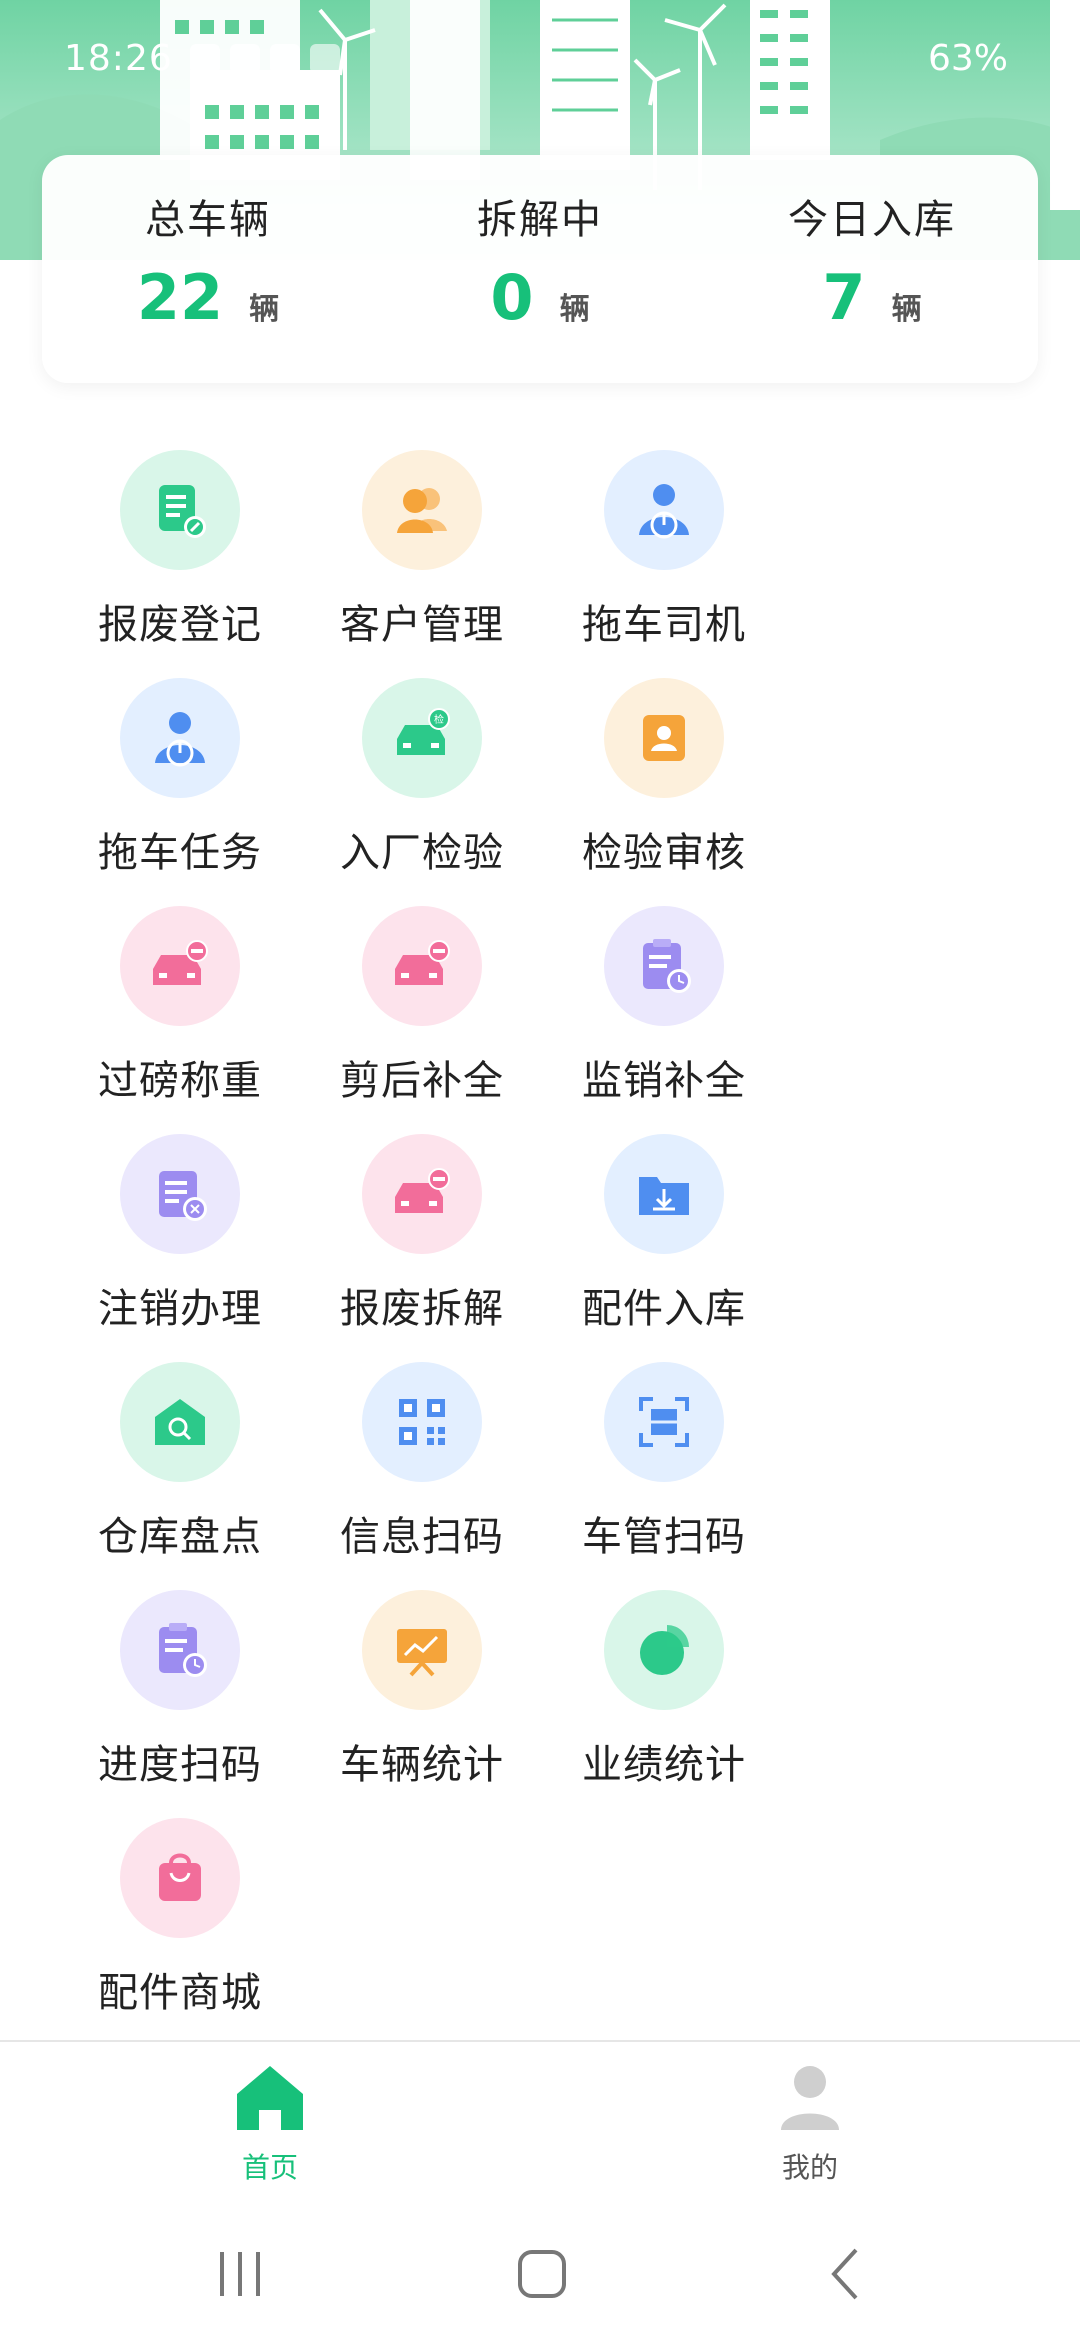 The height and width of the screenshot is (2340, 1080). Describe the element at coordinates (664, 966) in the screenshot. I see `clipboard-clock-icon` at that location.